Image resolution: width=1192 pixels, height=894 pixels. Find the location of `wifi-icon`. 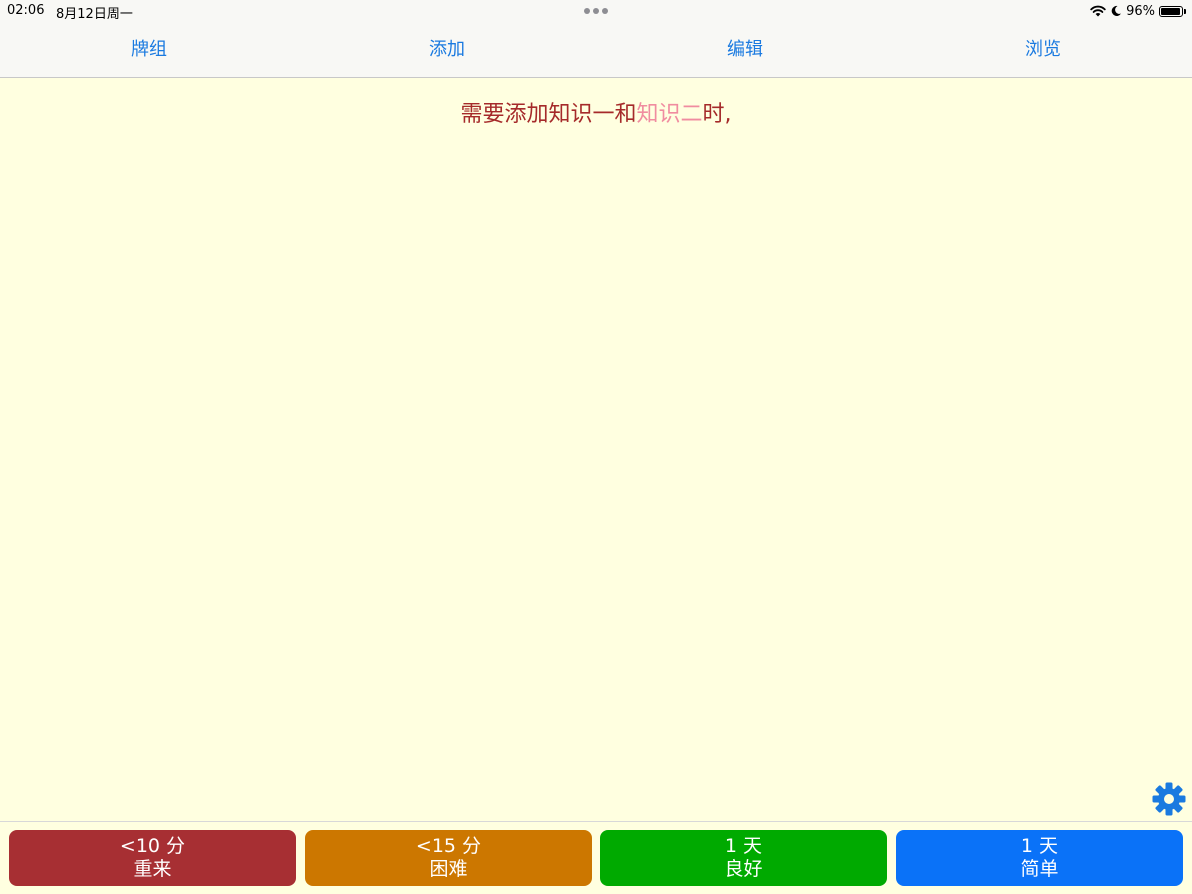

wifi-icon is located at coordinates (1098, 11).